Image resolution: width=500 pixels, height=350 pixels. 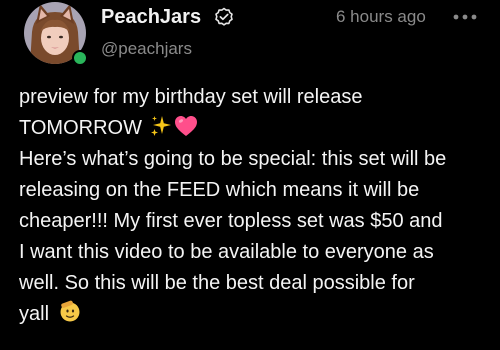 What do you see at coordinates (80, 128) in the screenshot?
I see `post-text-line: TOMORROW` at bounding box center [80, 128].